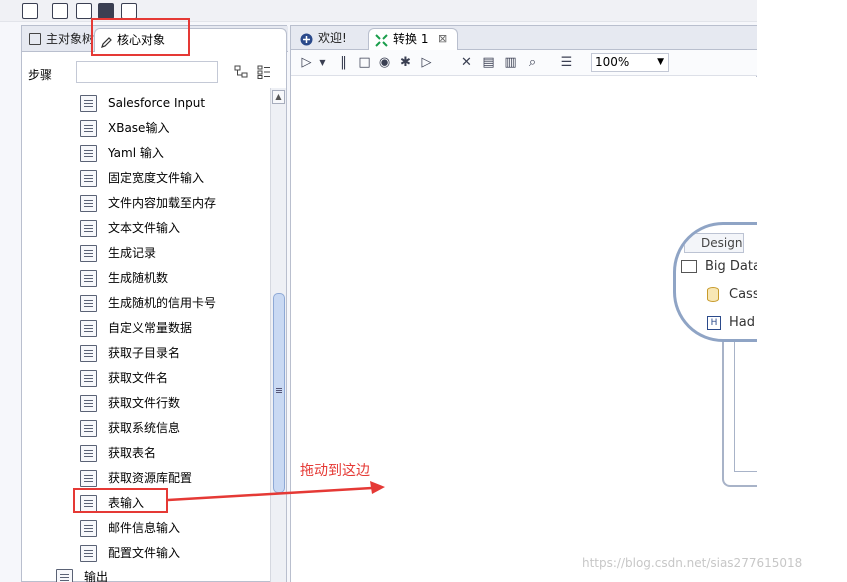 The height and width of the screenshot is (582, 847). Describe the element at coordinates (88, 278) in the screenshot. I see `random-icon` at that location.